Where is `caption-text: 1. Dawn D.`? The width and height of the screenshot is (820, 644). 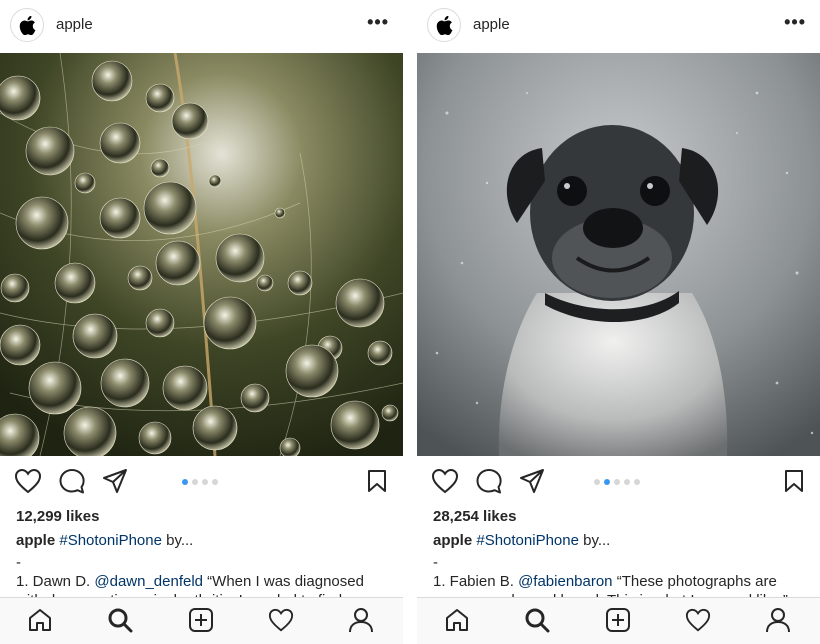
caption-text: 1. Dawn D. is located at coordinates (55, 581).